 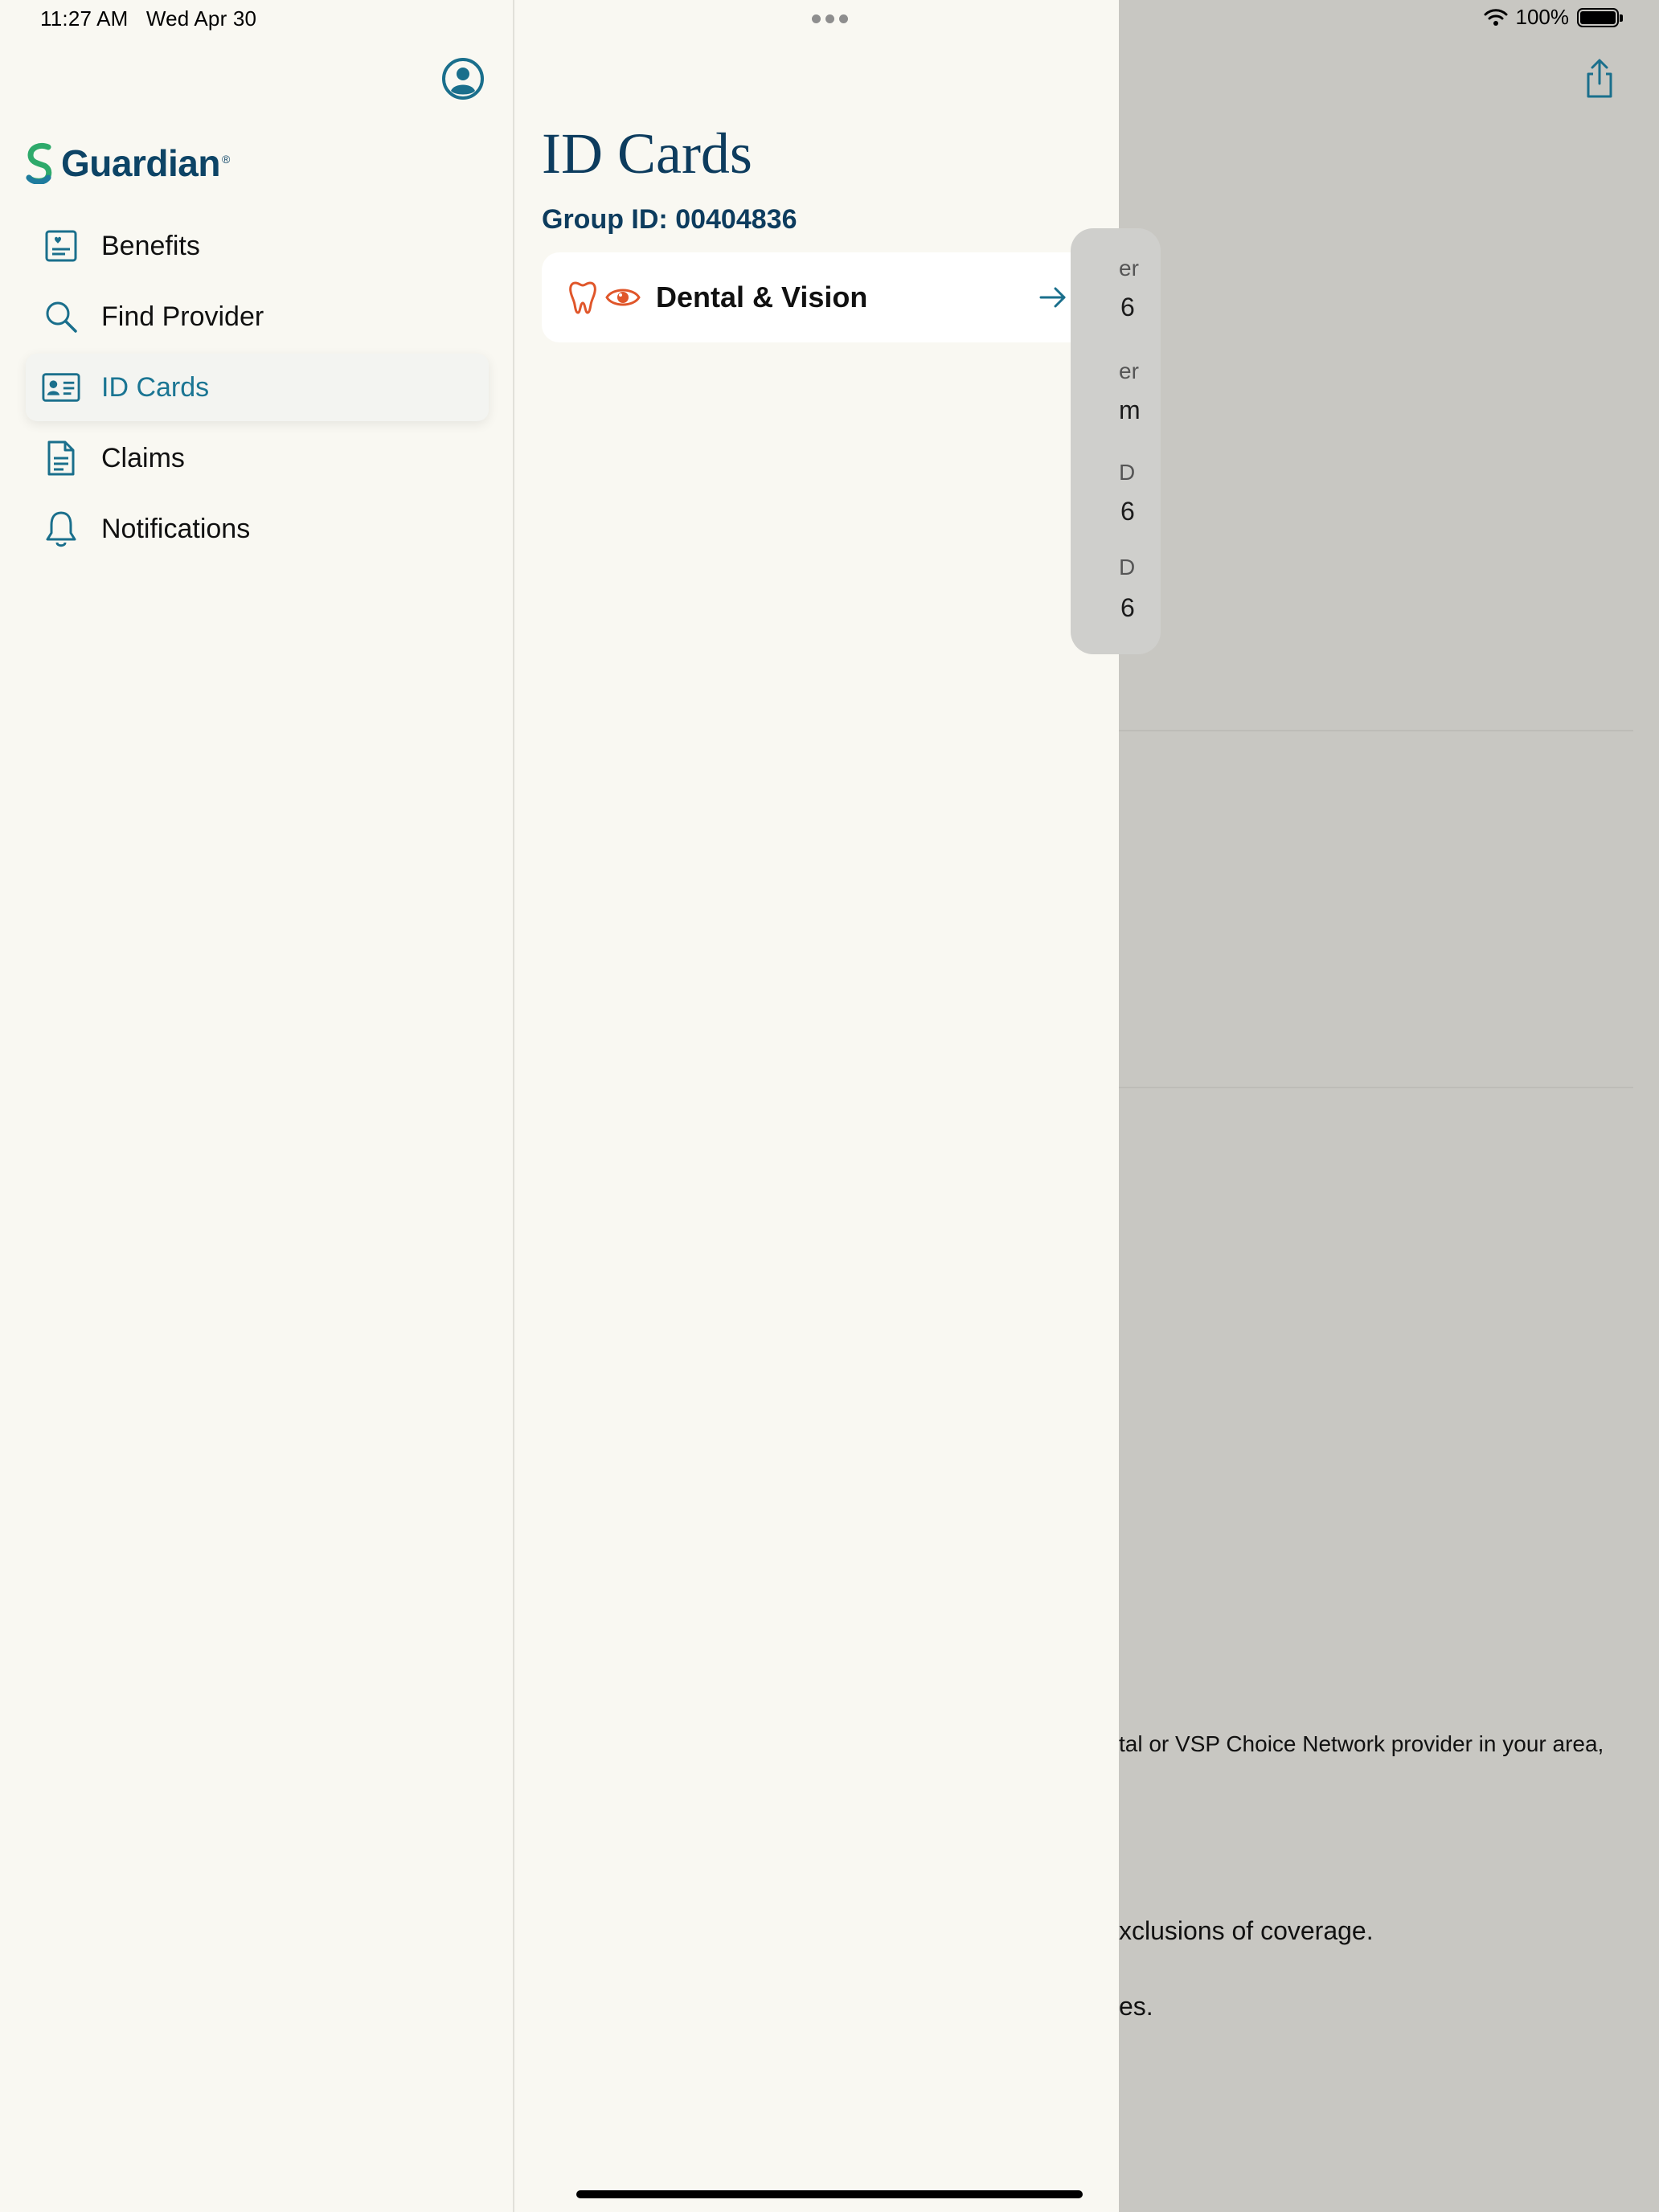 I want to click on page-title: ID Cards, so click(x=647, y=153).